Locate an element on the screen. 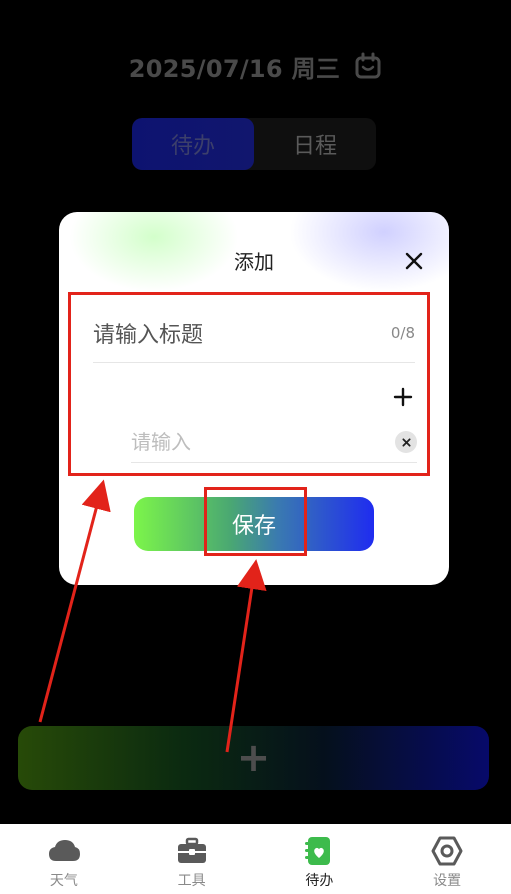 This screenshot has height=894, width=511. tab-tools: 工具 is located at coordinates (192, 859).